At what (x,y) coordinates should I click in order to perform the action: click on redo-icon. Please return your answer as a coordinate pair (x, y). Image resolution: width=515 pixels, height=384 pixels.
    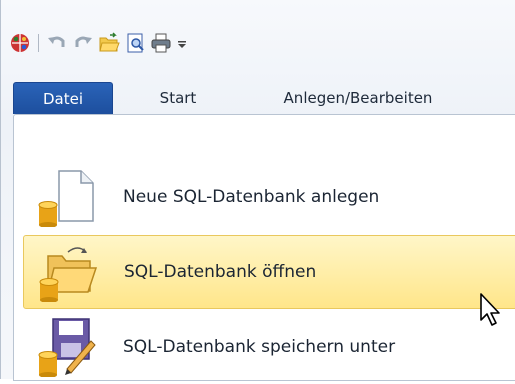
    Looking at the image, I should click on (83, 43).